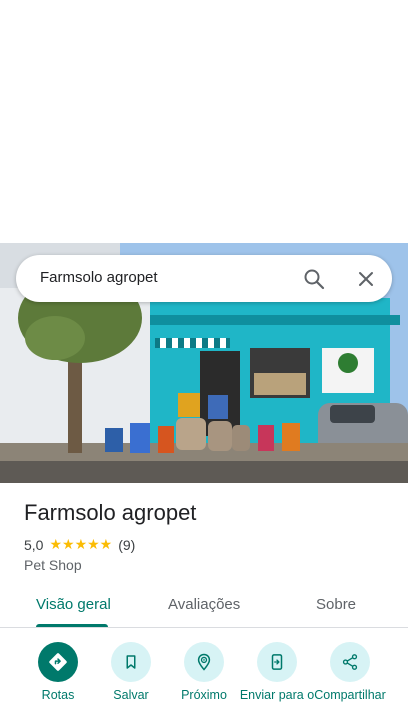 The width and height of the screenshot is (408, 726). I want to click on search-icon, so click(314, 279).